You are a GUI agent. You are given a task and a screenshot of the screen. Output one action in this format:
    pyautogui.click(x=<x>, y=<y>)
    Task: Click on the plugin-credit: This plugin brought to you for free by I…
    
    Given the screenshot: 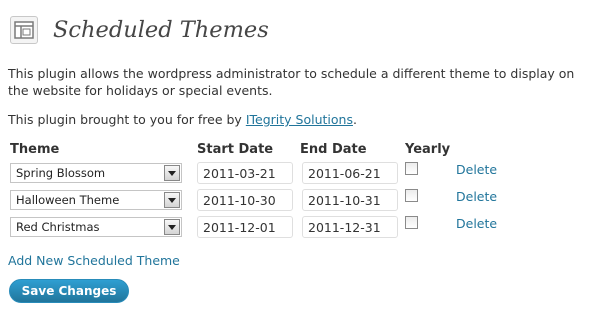 What is the action you would take?
    pyautogui.click(x=182, y=119)
    